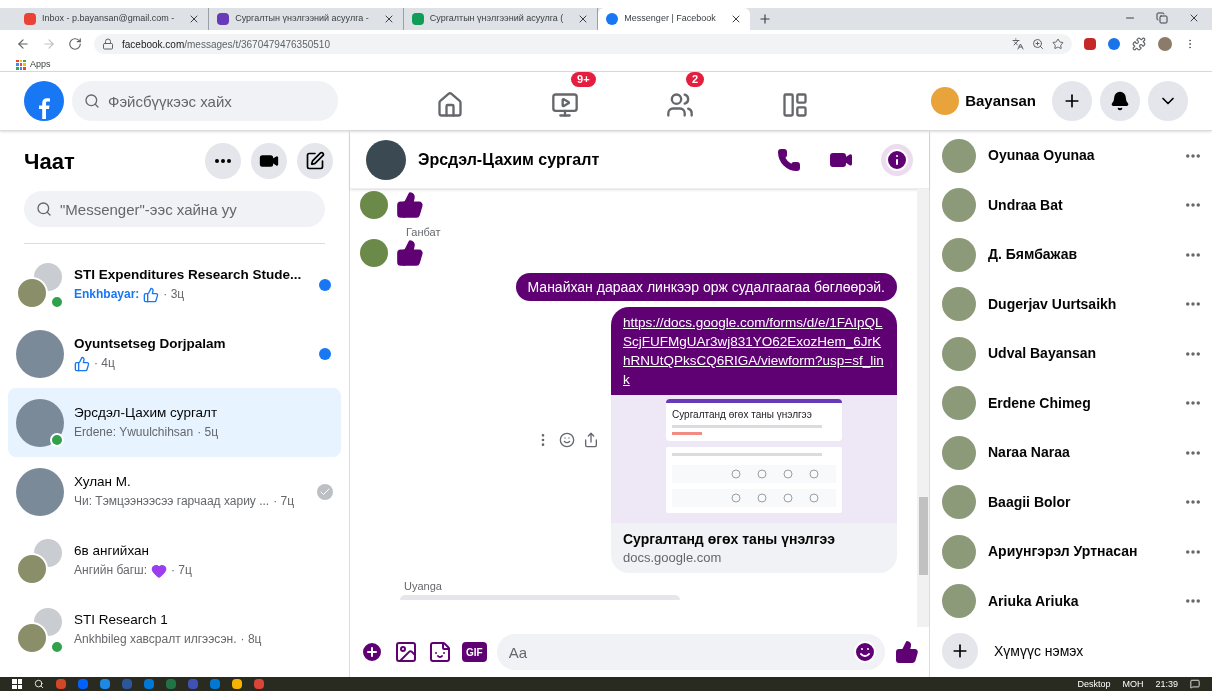 This screenshot has height=691, width=1212. I want to click on contact-name: Ариунгэрэл Уртнасан, so click(1063, 552).